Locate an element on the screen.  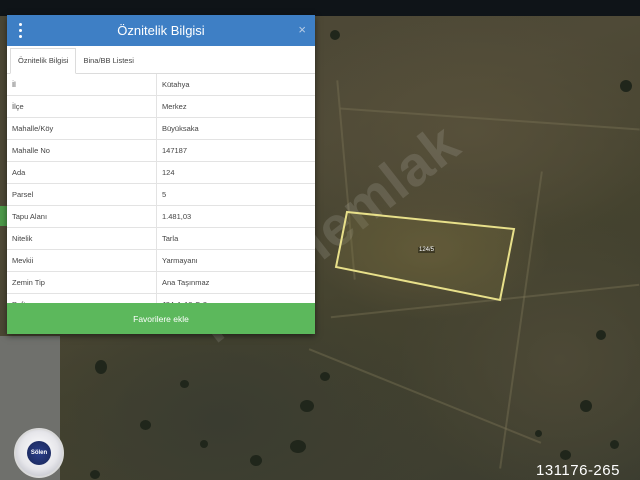
row-value: Büyüksaka is located at coordinates (180, 128).